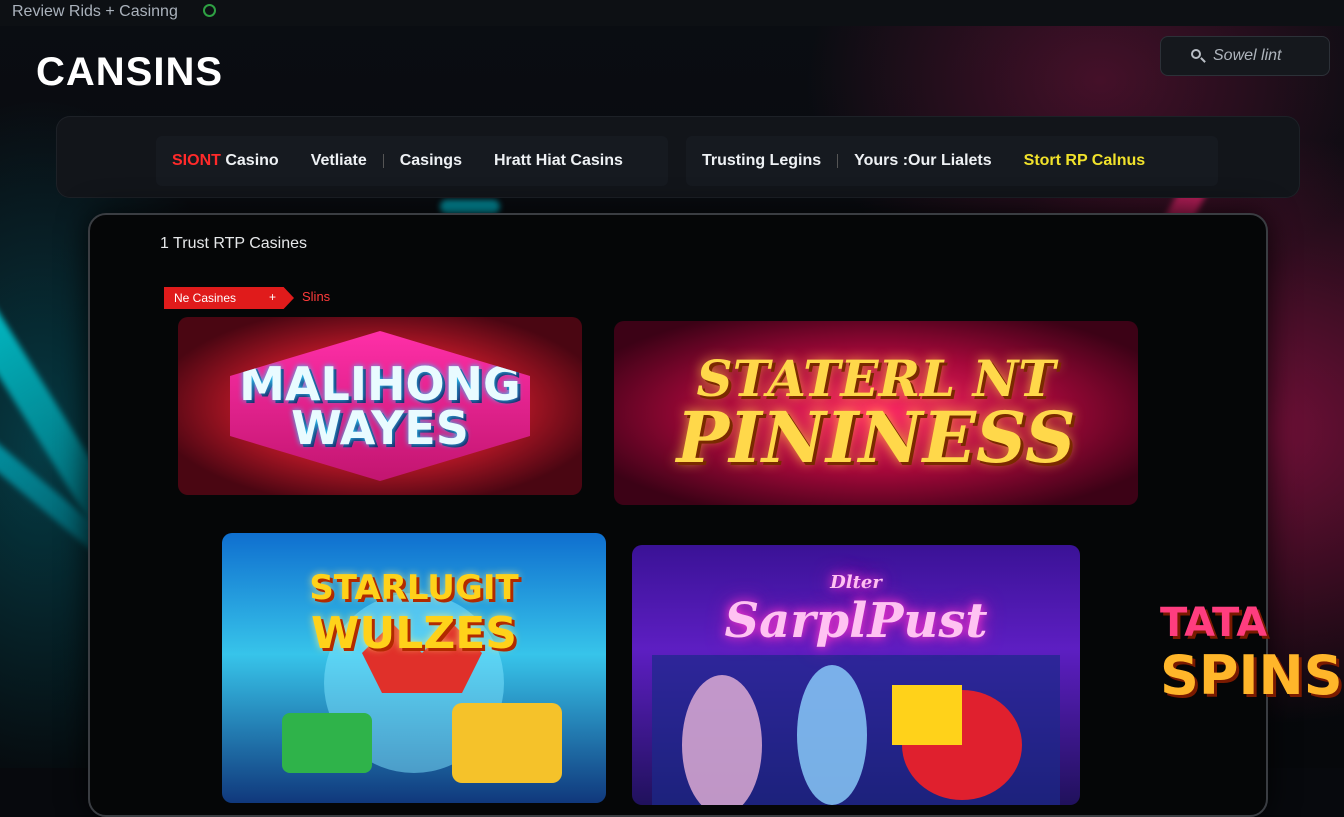 The image size is (1344, 817). I want to click on site-logo: CANSINS, so click(129, 72).